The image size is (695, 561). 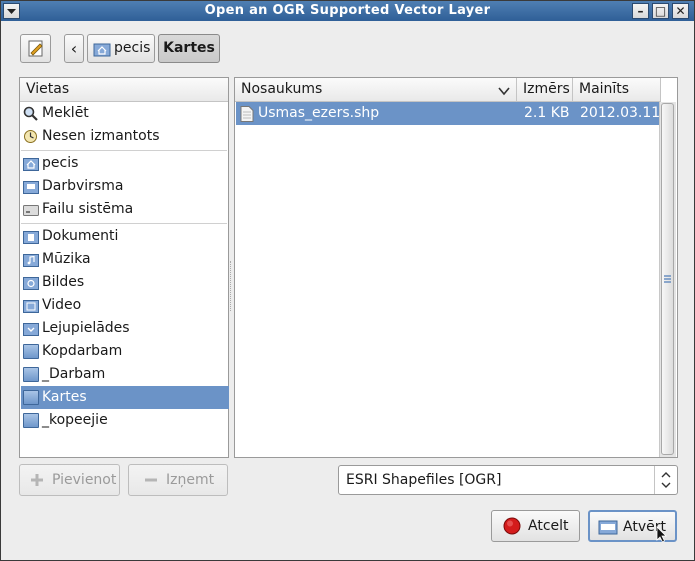 I want to click on edit-location-button, so click(x=35, y=48).